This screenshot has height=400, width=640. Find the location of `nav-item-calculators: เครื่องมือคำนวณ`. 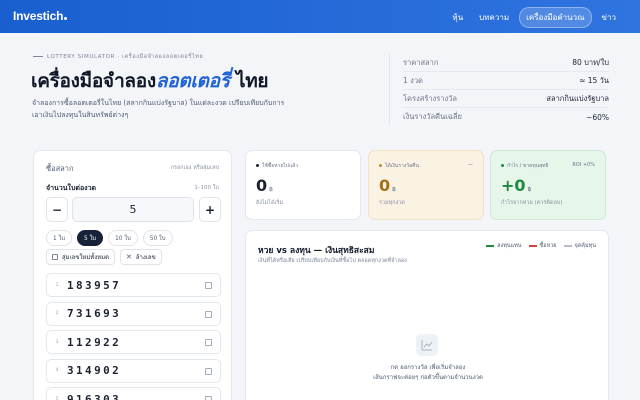

nav-item-calculators: เครื่องมือคำนวณ is located at coordinates (555, 17).